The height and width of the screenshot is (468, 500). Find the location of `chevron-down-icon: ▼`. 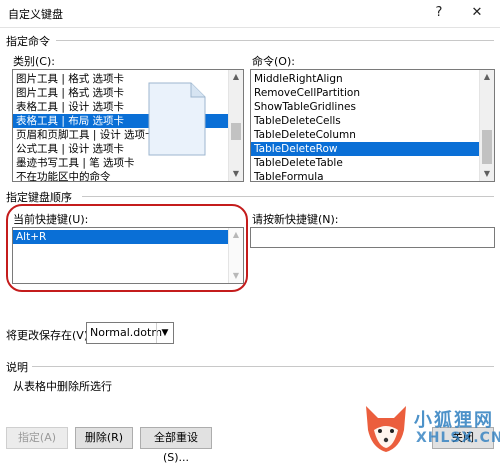

chevron-down-icon: ▼ is located at coordinates (164, 333).